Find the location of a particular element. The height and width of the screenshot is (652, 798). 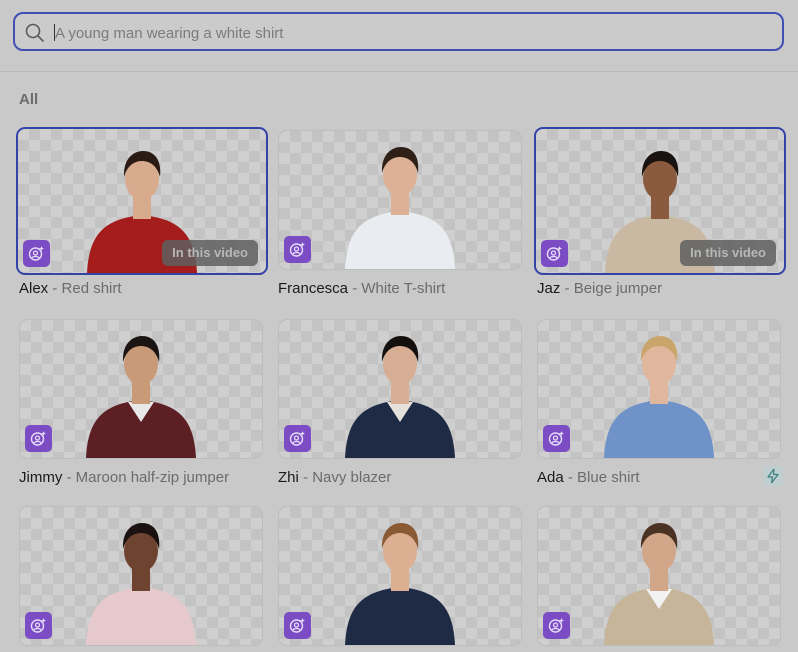

avatar-card: In this video Alex - Red shirt is located at coordinates (142, 212).